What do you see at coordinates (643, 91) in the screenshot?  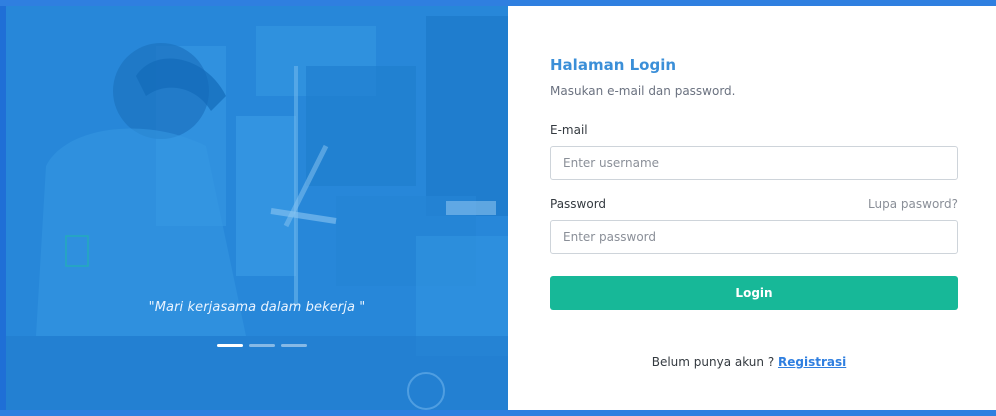 I see `page-subtitle: Masukan e-mail dan password.` at bounding box center [643, 91].